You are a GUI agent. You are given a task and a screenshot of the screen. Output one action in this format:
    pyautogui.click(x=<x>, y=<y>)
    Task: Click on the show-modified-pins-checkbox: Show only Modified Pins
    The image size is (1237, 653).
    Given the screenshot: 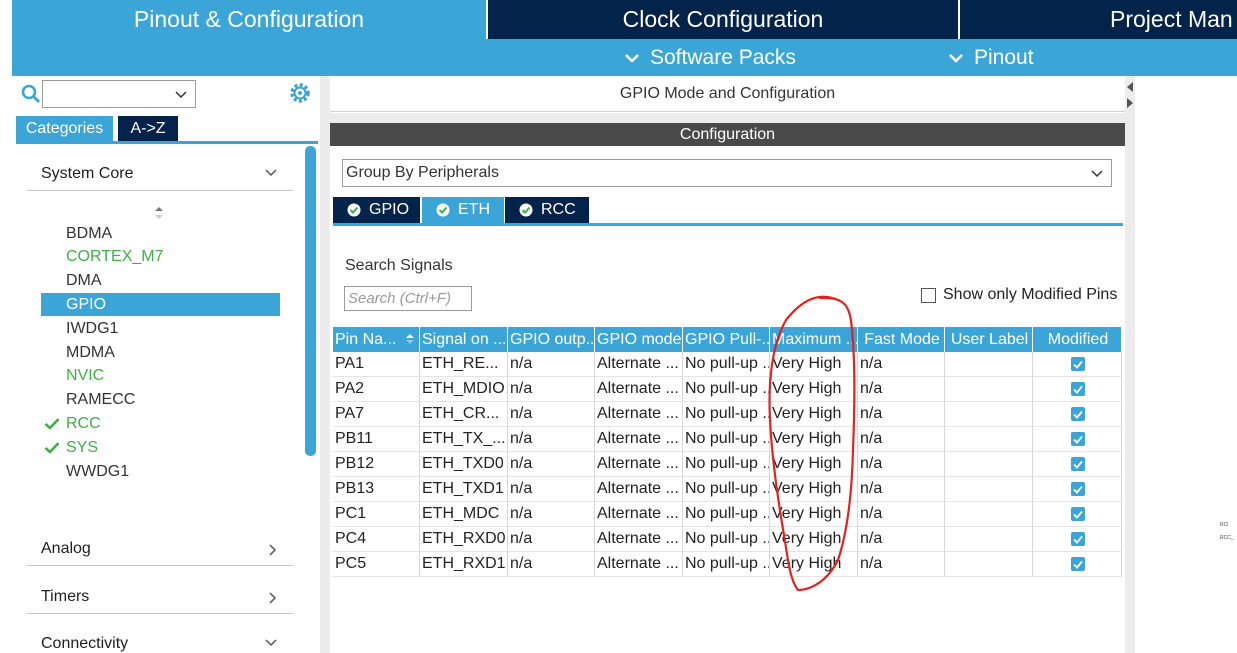 What is the action you would take?
    pyautogui.click(x=1019, y=295)
    